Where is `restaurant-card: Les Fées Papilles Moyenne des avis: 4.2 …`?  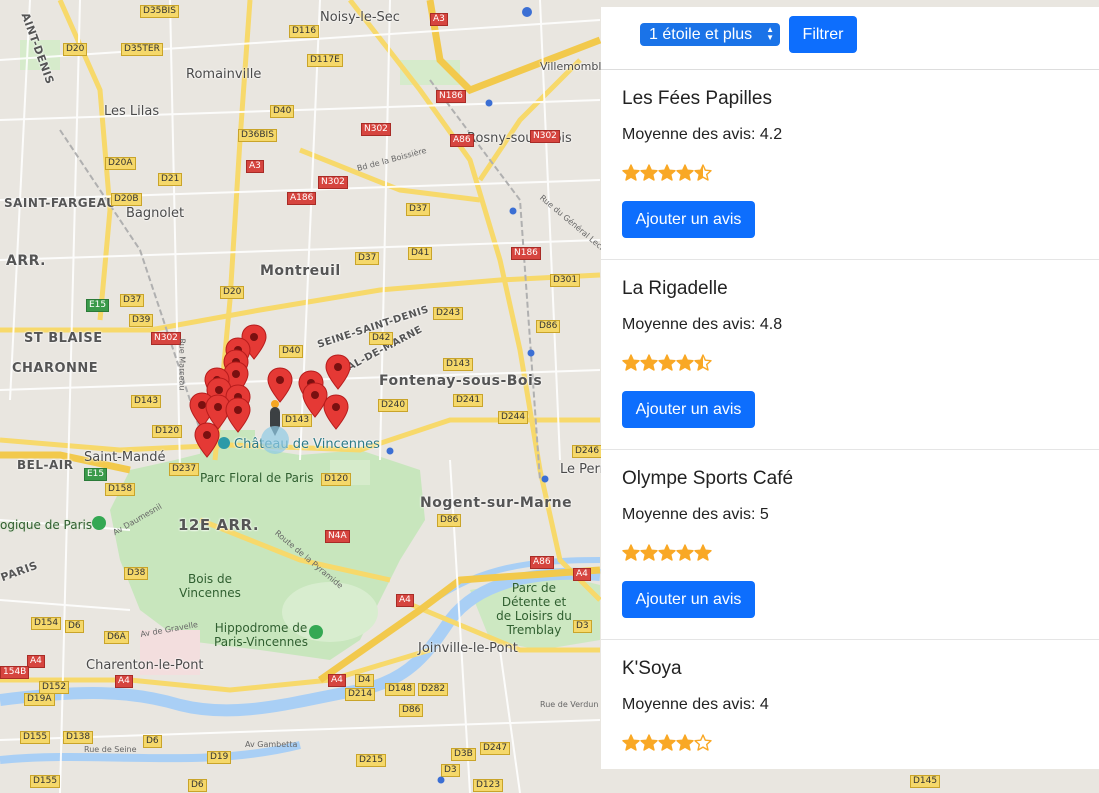 restaurant-card: Les Fées Papilles Moyenne des avis: 4.2 … is located at coordinates (850, 165).